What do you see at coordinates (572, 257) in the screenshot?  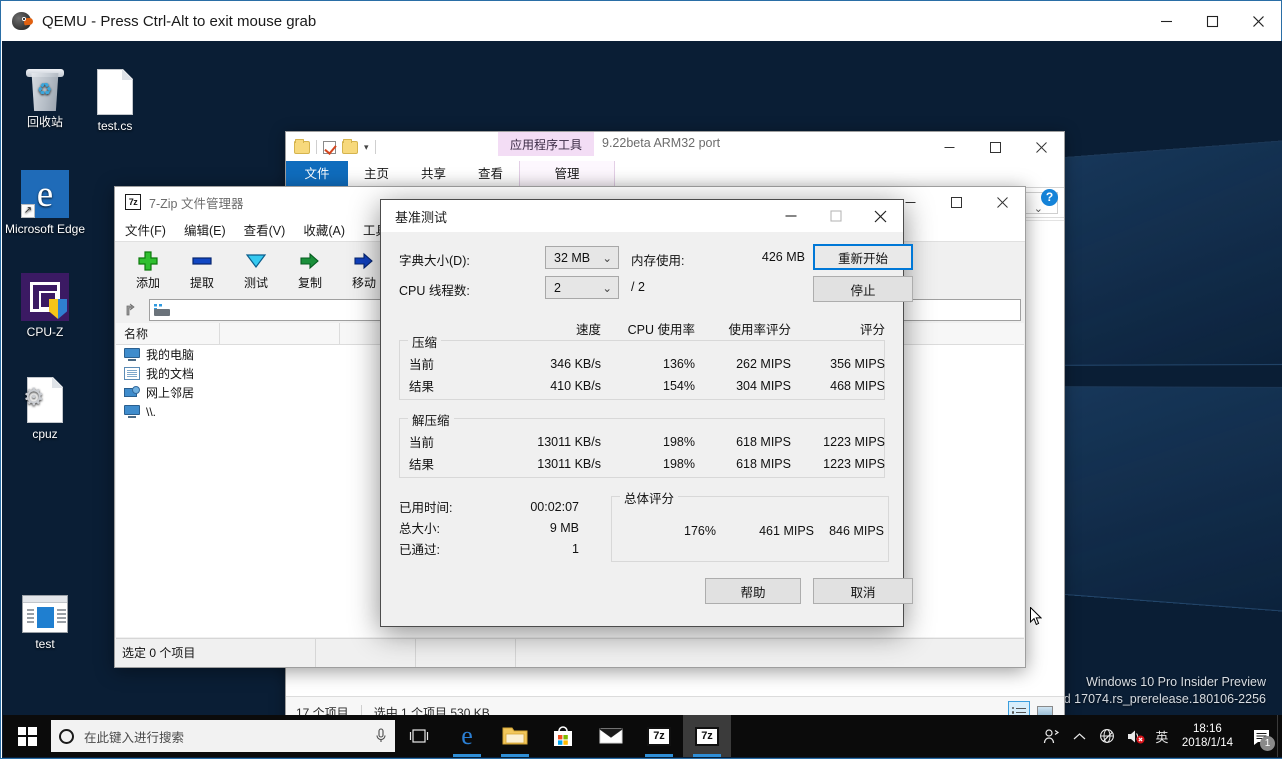 I see `dictionary-size-value: 32 MB` at bounding box center [572, 257].